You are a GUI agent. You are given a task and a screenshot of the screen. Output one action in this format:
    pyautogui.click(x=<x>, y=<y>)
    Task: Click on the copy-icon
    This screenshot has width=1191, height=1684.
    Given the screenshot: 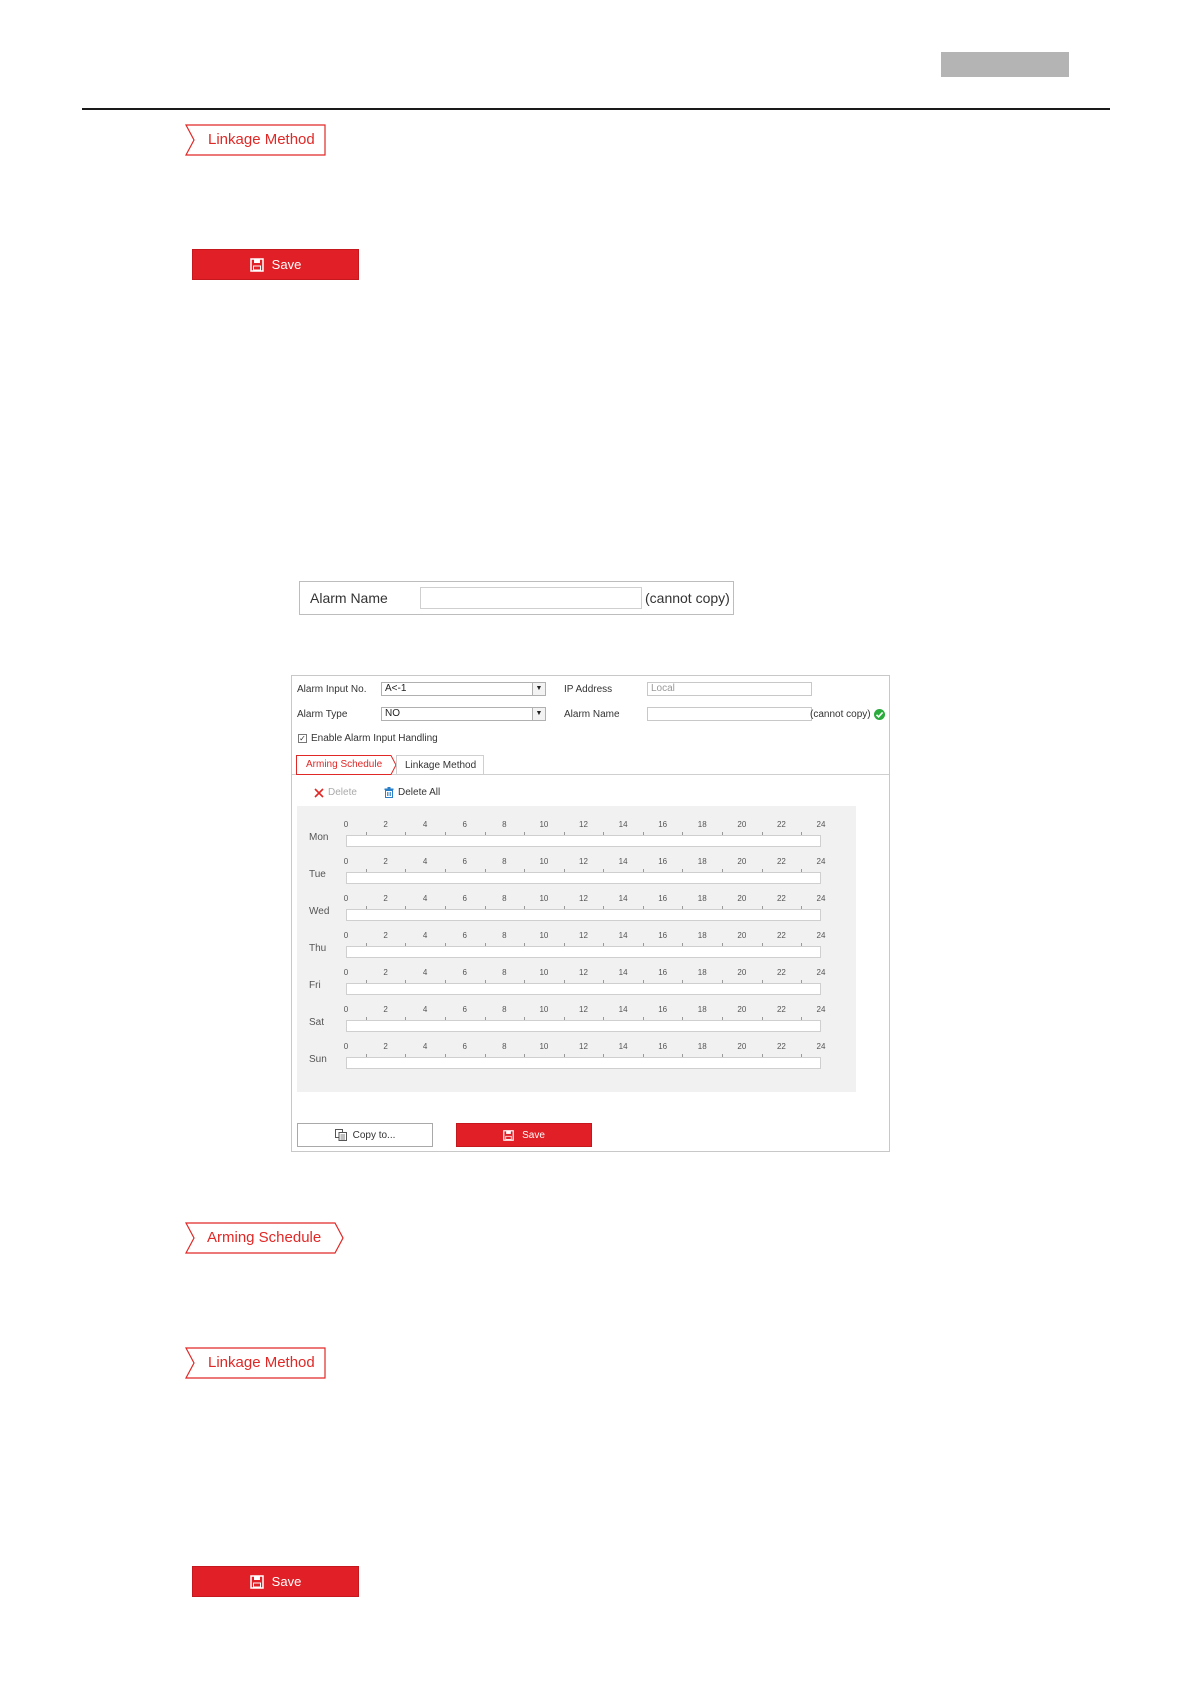 What is the action you would take?
    pyautogui.click(x=340, y=1135)
    